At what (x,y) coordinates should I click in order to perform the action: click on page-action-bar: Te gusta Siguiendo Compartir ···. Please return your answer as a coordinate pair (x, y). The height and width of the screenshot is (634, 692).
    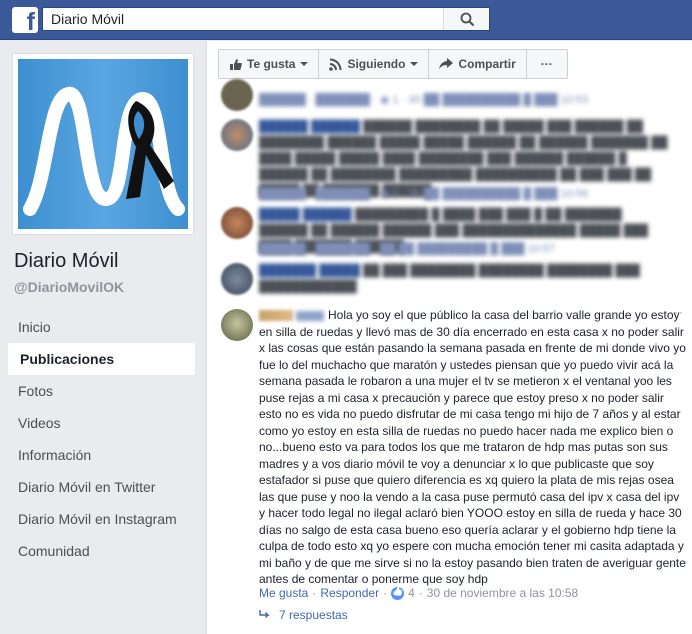
    Looking at the image, I should click on (393, 64).